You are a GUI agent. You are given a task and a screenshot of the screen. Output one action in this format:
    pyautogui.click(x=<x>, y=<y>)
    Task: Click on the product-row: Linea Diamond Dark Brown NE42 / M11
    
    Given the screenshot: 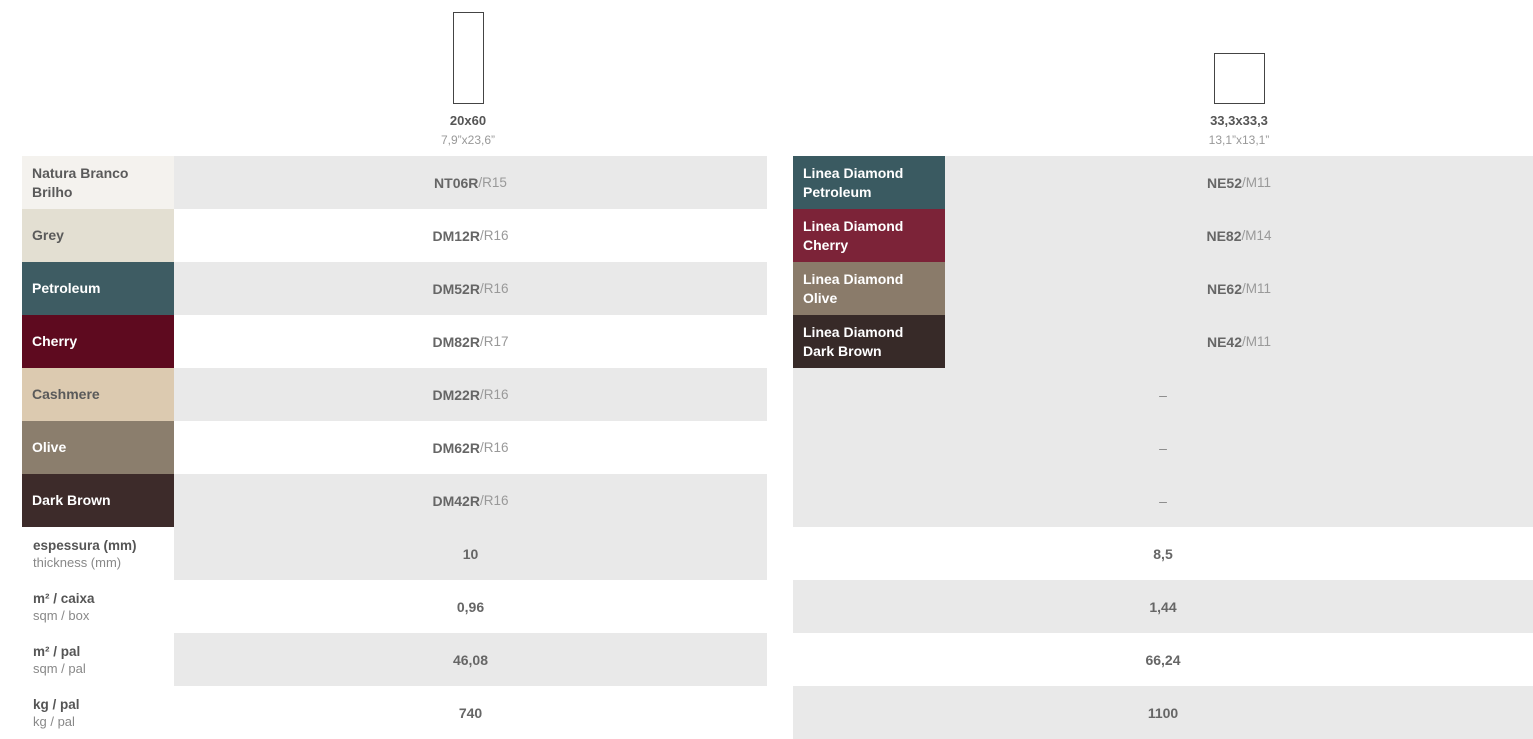 What is the action you would take?
    pyautogui.click(x=1163, y=341)
    